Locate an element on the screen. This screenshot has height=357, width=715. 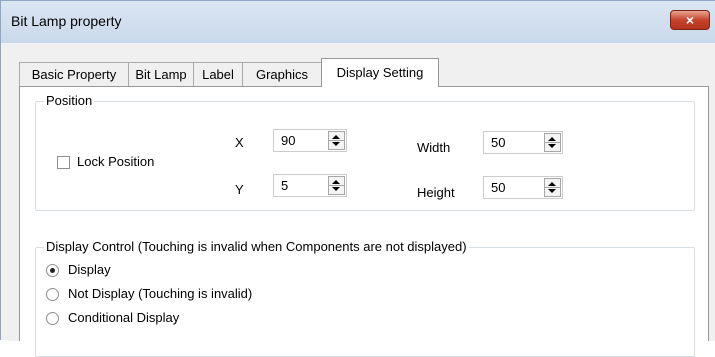
close-icon: × is located at coordinates (690, 20).